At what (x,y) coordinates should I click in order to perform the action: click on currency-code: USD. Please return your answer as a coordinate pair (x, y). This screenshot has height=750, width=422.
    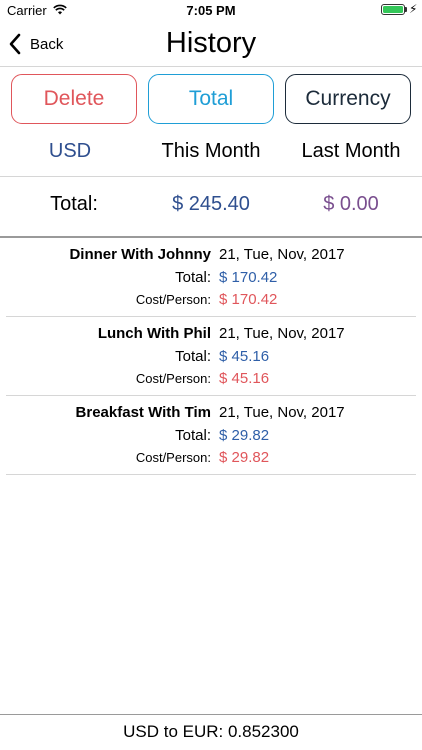
    Looking at the image, I should click on (70, 151).